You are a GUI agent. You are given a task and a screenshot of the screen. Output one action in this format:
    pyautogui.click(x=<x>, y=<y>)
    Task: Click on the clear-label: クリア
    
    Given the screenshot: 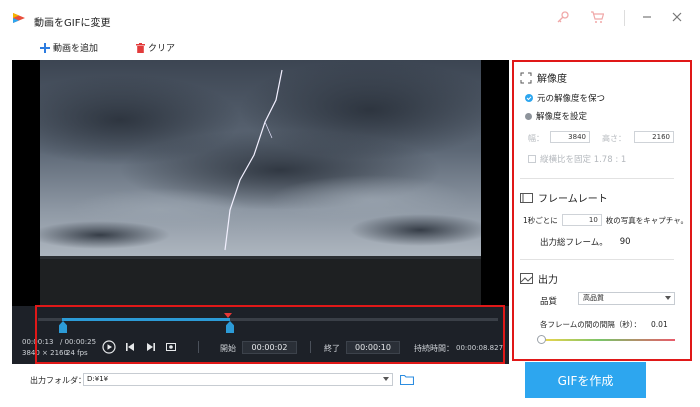 What is the action you would take?
    pyautogui.click(x=162, y=49)
    